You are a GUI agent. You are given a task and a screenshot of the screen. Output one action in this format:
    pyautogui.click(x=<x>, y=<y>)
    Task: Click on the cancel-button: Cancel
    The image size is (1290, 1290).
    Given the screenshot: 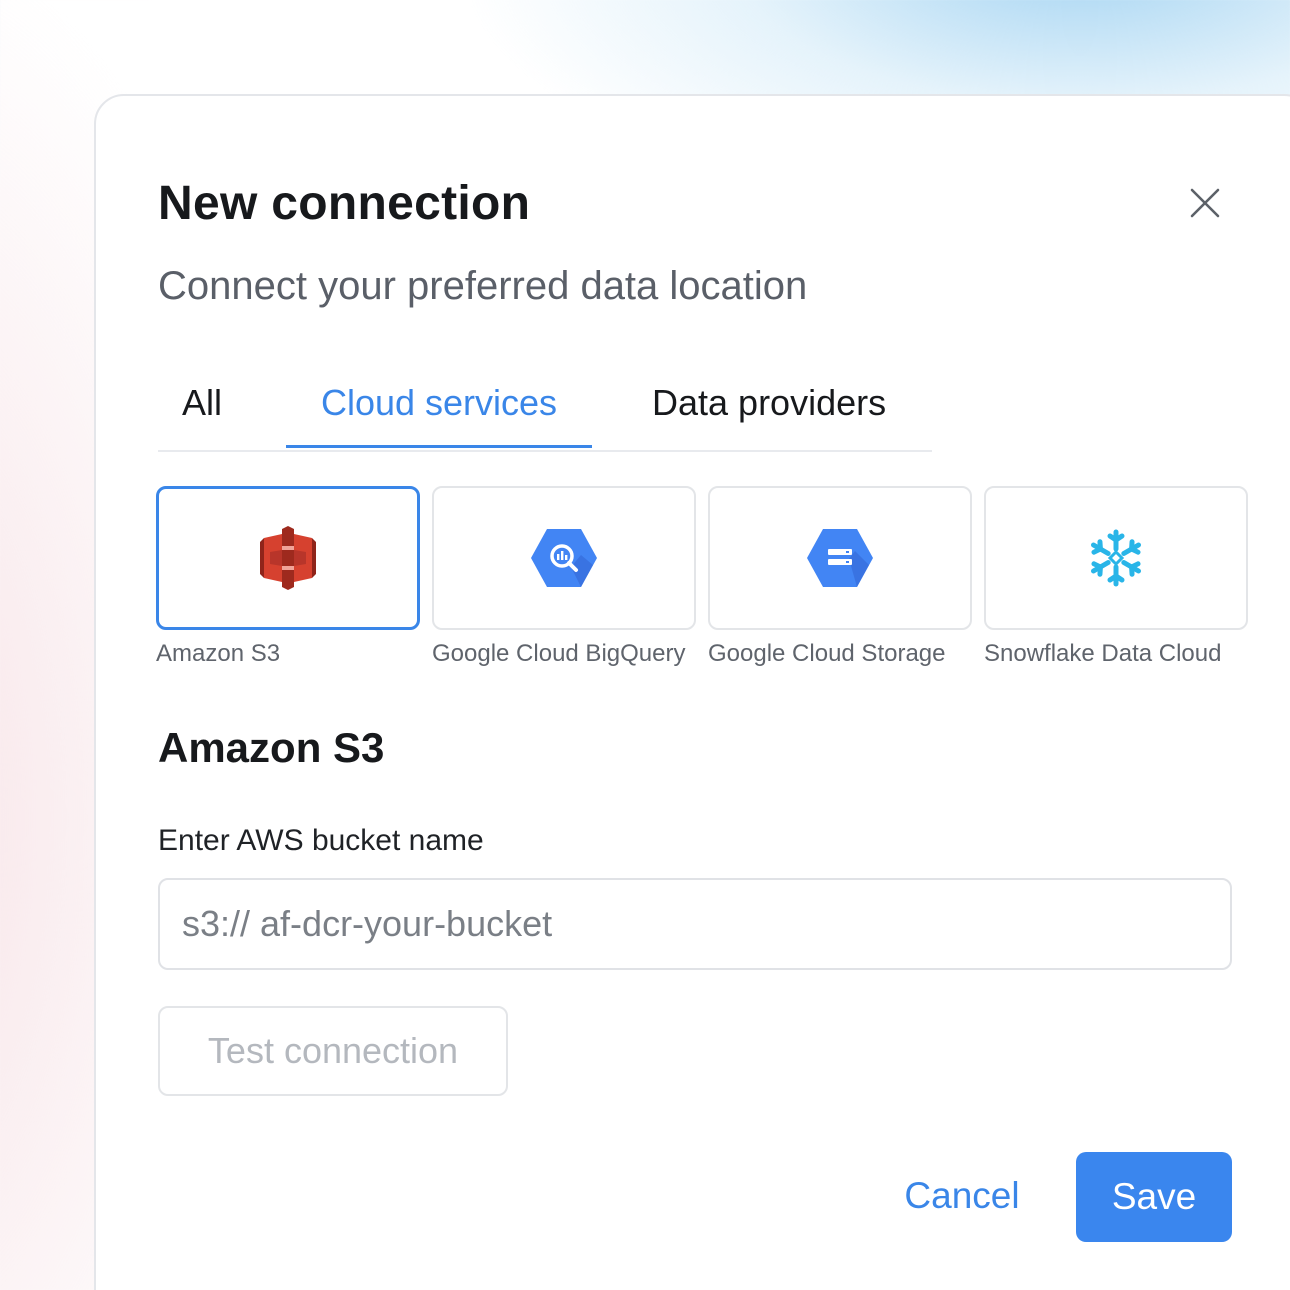 What is the action you would take?
    pyautogui.click(x=962, y=1196)
    